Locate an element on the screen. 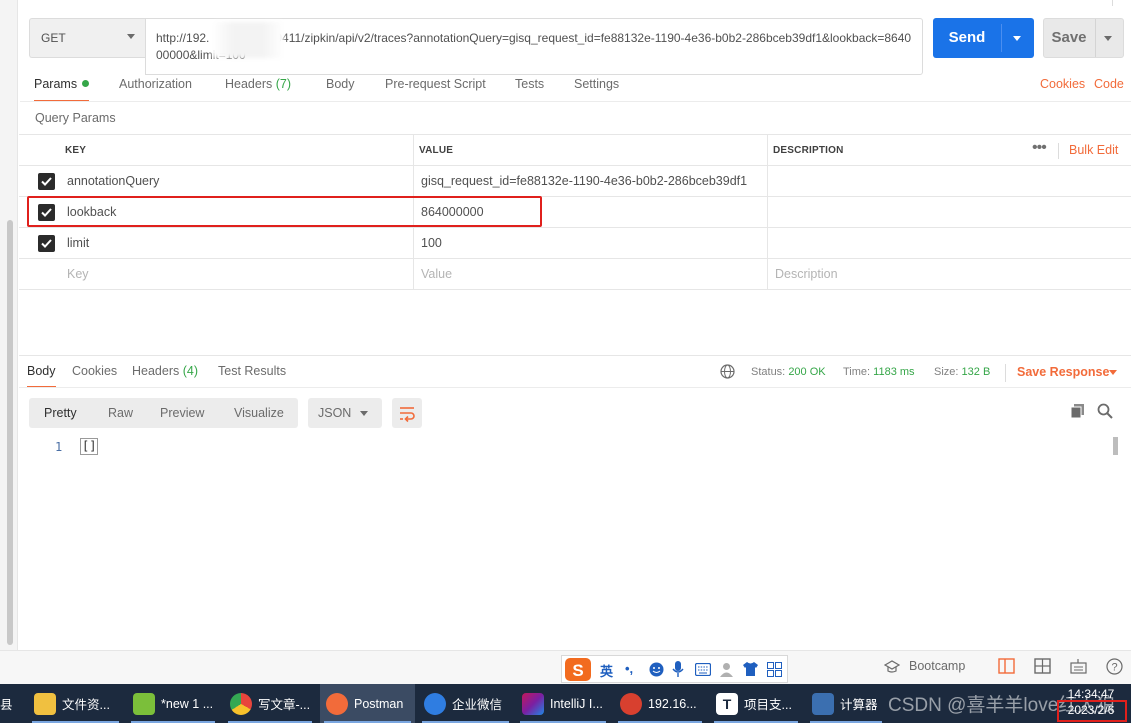 This screenshot has height=723, width=1131. format-pretty: Pretty is located at coordinates (60, 413).